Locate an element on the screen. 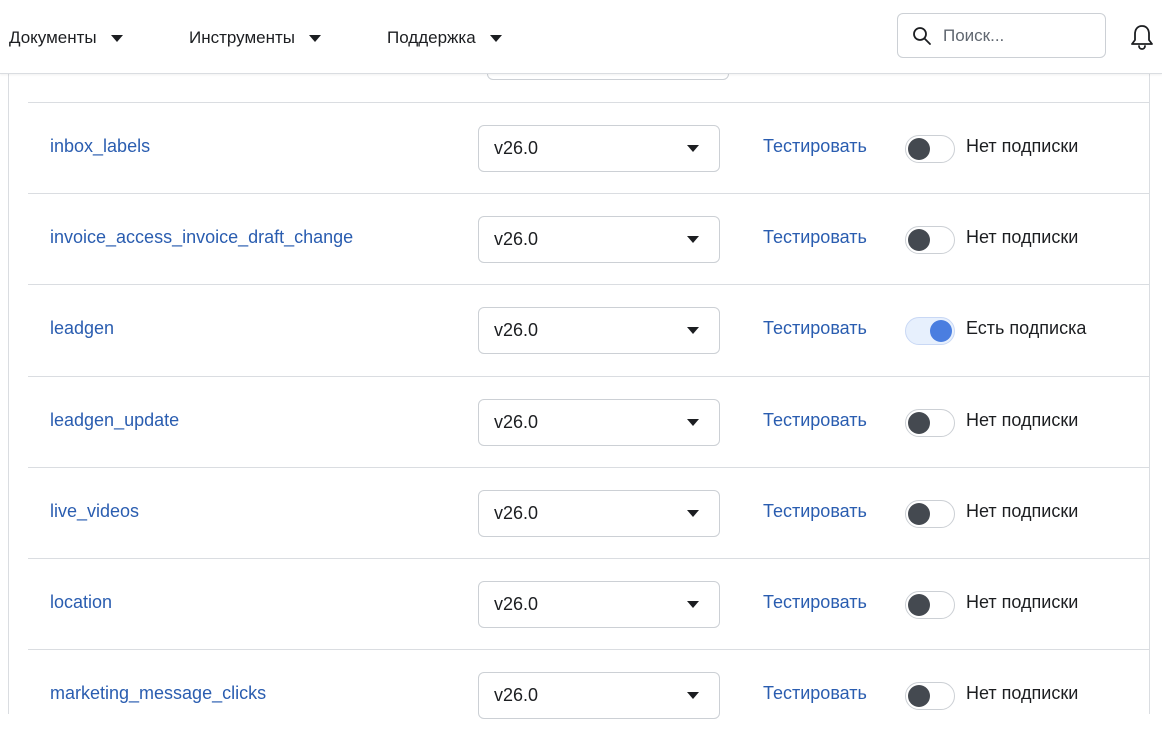  nav-support-menu: Поддержка is located at coordinates (444, 38).